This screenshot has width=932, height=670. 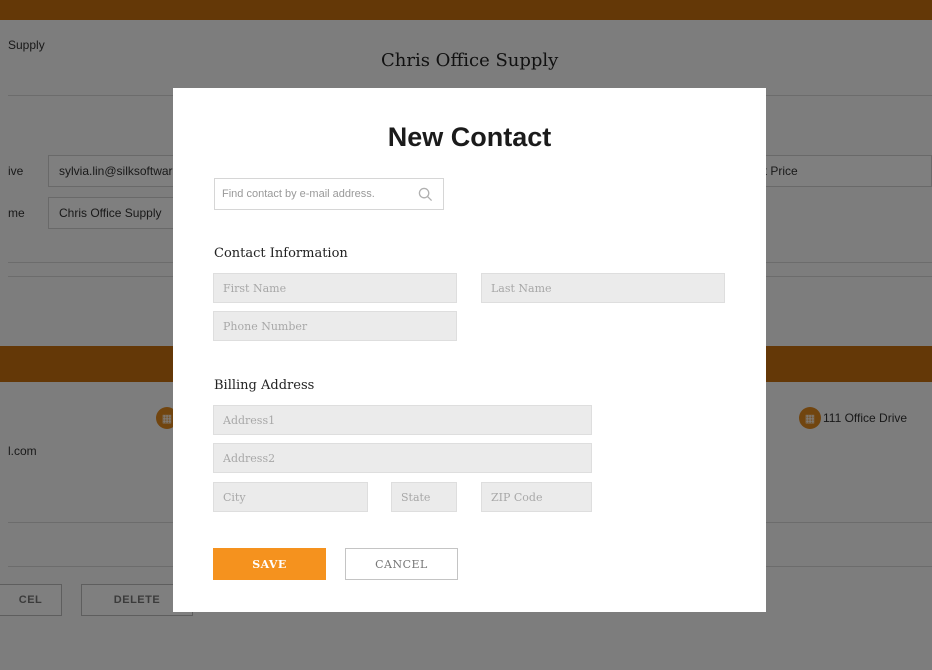 What do you see at coordinates (315, 194) in the screenshot?
I see `contact-search-input` at bounding box center [315, 194].